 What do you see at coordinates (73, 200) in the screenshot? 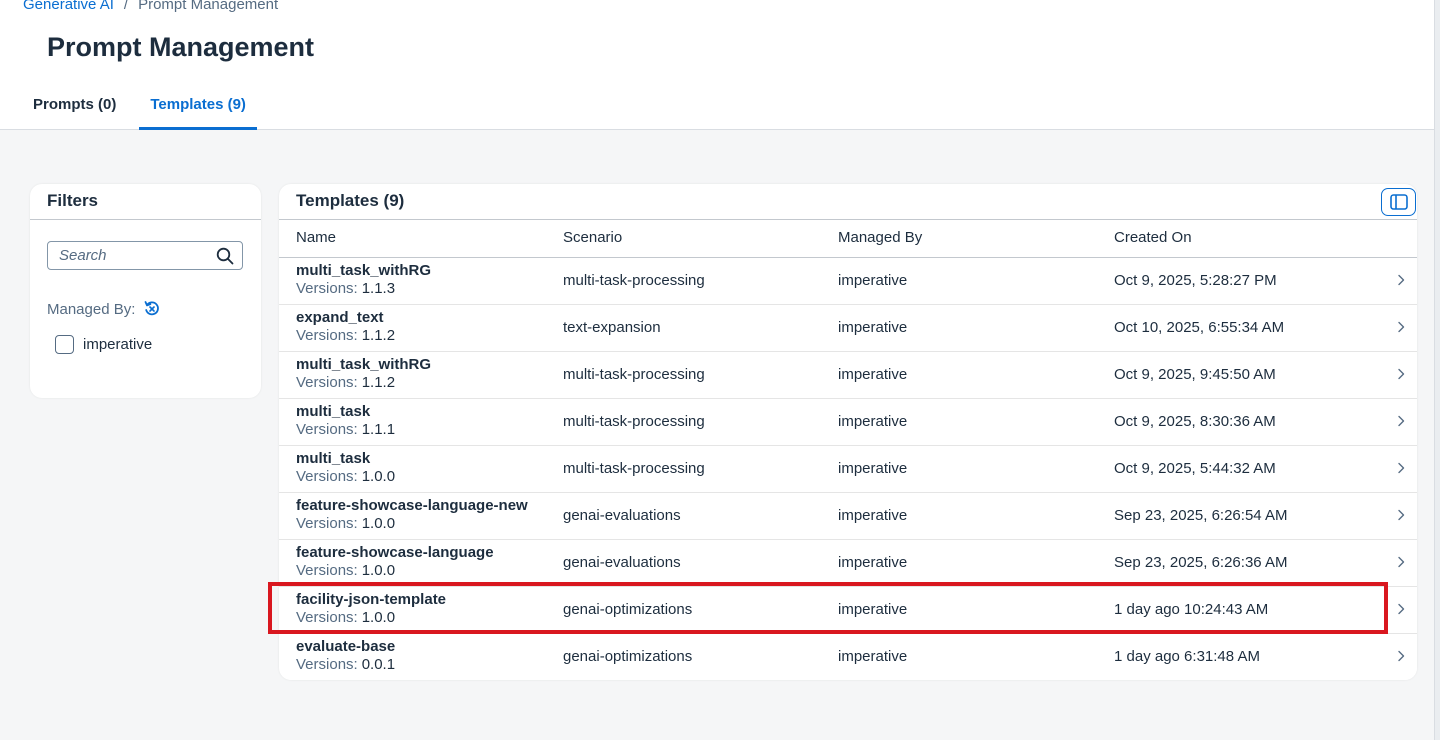
I see `filters-title: Filters` at bounding box center [73, 200].